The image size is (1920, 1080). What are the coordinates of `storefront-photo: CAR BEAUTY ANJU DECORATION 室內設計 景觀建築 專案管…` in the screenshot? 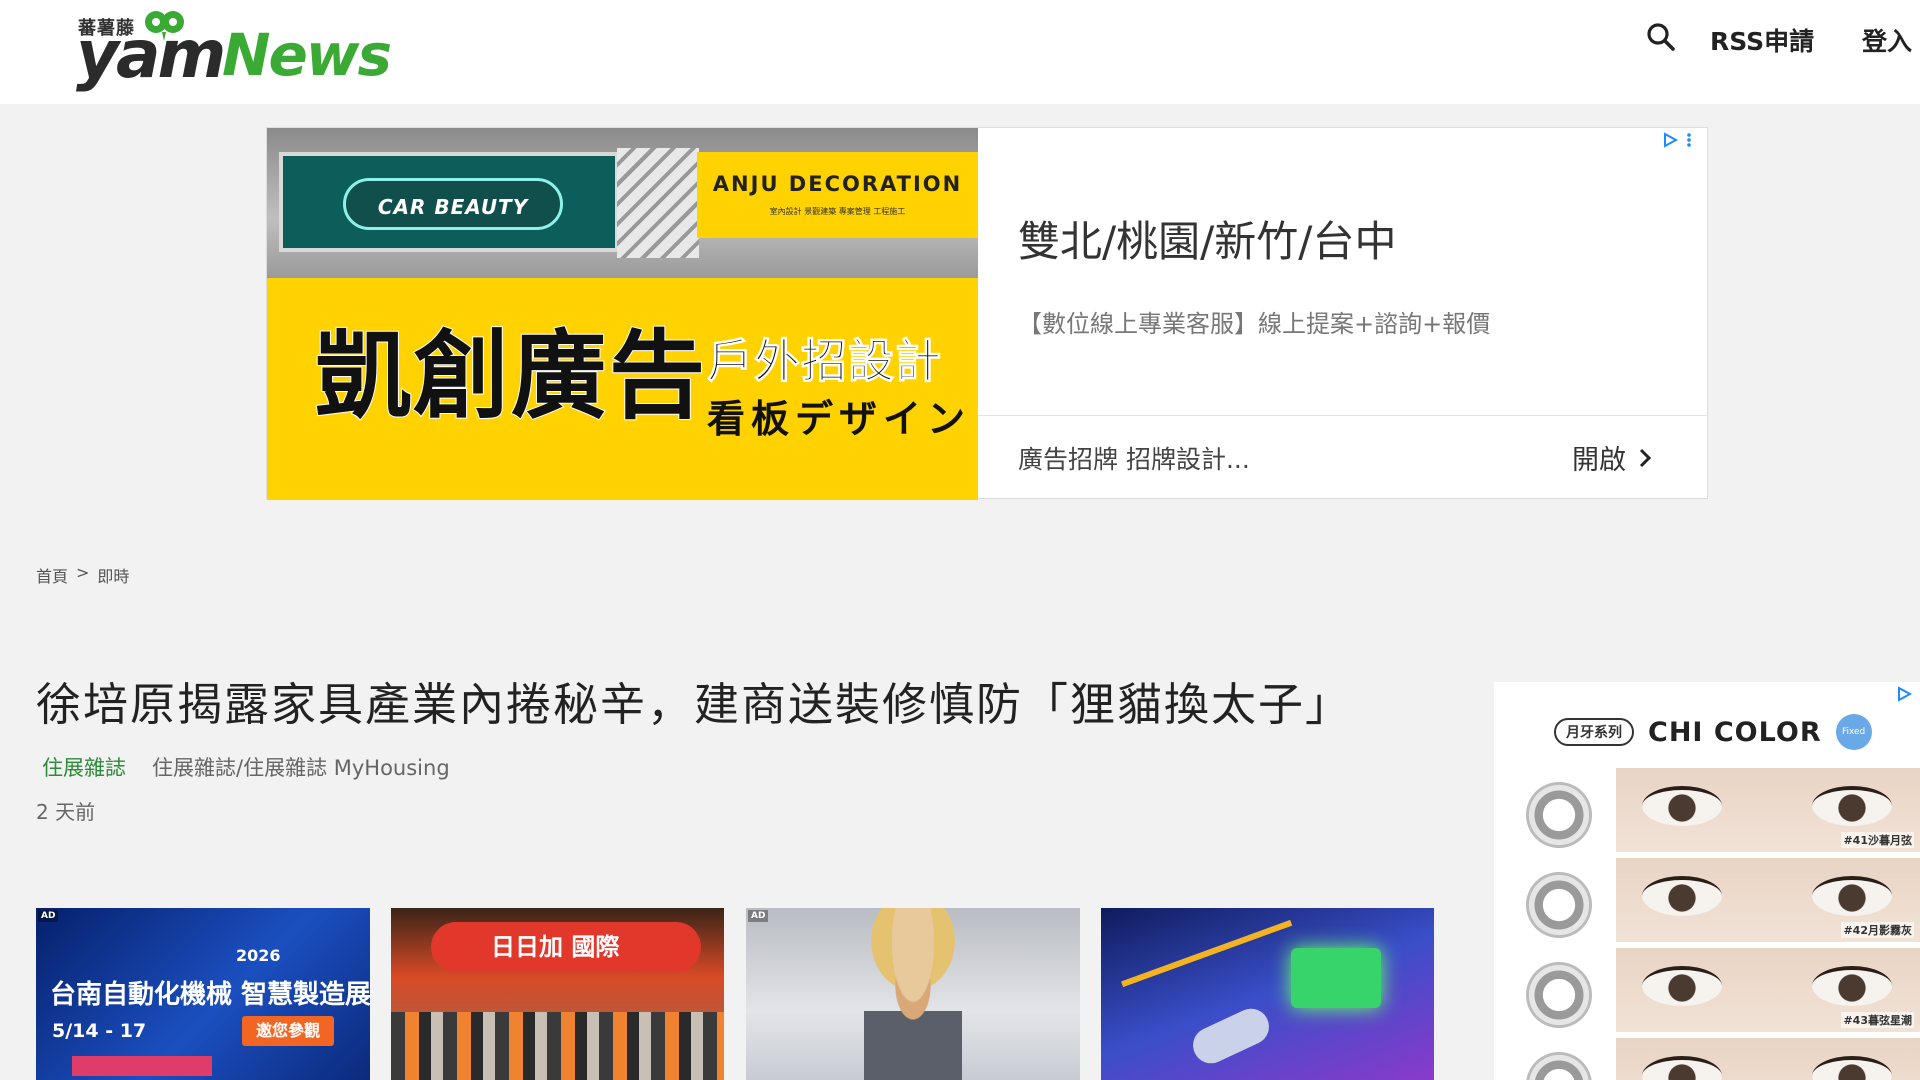 It's located at (622, 203).